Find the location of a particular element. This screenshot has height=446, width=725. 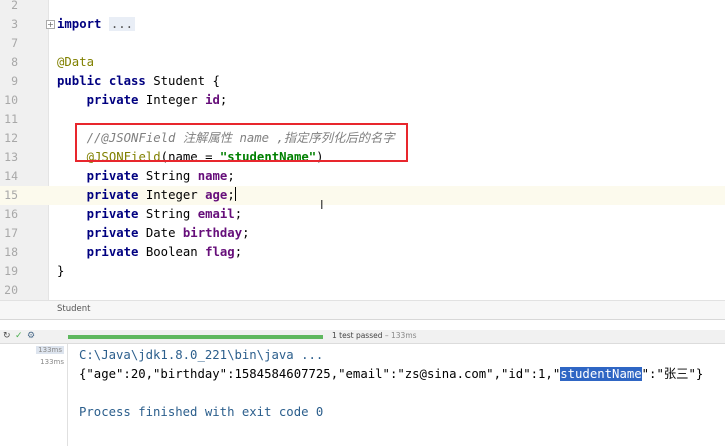

code-line: 10 private Integer id; is located at coordinates (362, 100).